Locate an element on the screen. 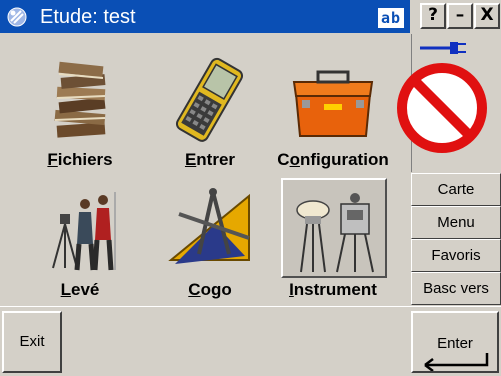  basc-vers-button: Basc vers is located at coordinates (456, 288).